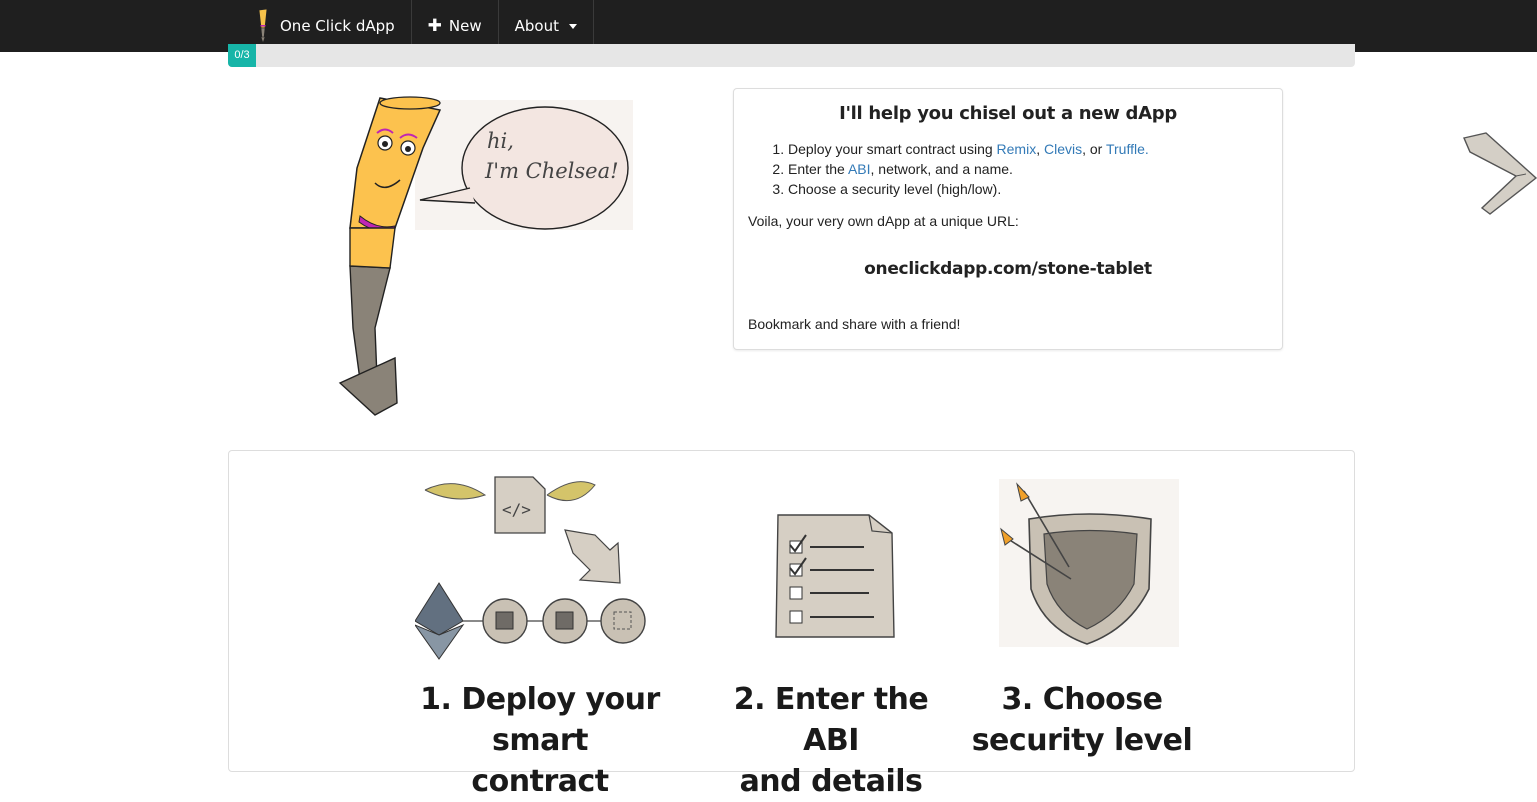 This screenshot has height=802, width=1537. I want to click on chevron-right-icon, so click(1496, 174).